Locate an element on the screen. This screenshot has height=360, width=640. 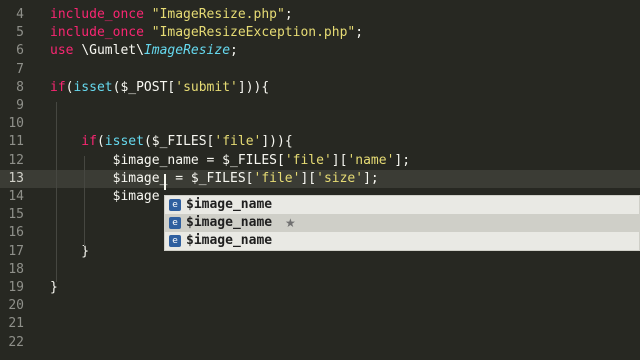
code-text: use \Gumlet\ImageResize; is located at coordinates (144, 51).